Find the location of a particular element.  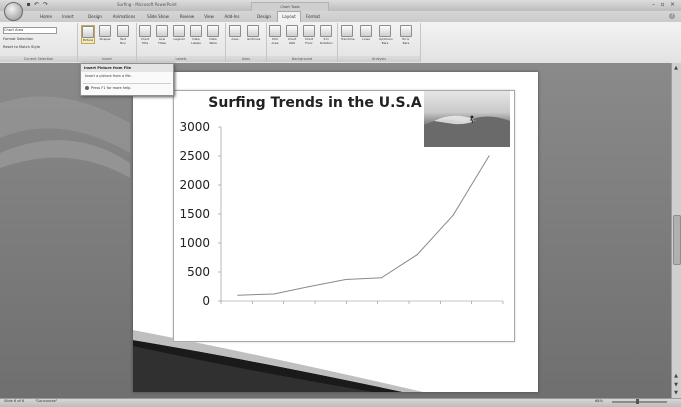

next-slide-arrow: ▼ is located at coordinates (676, 385).